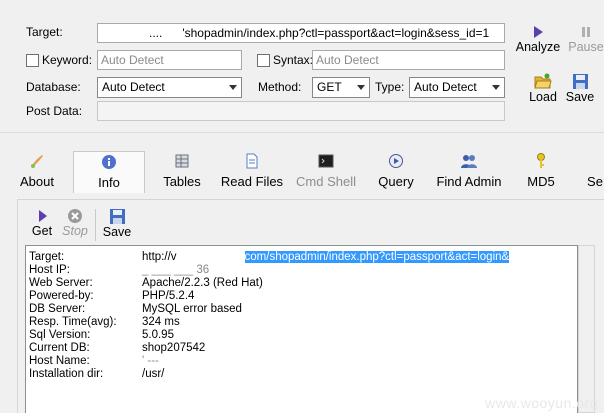  What do you see at coordinates (252, 161) in the screenshot?
I see `file-icon` at bounding box center [252, 161].